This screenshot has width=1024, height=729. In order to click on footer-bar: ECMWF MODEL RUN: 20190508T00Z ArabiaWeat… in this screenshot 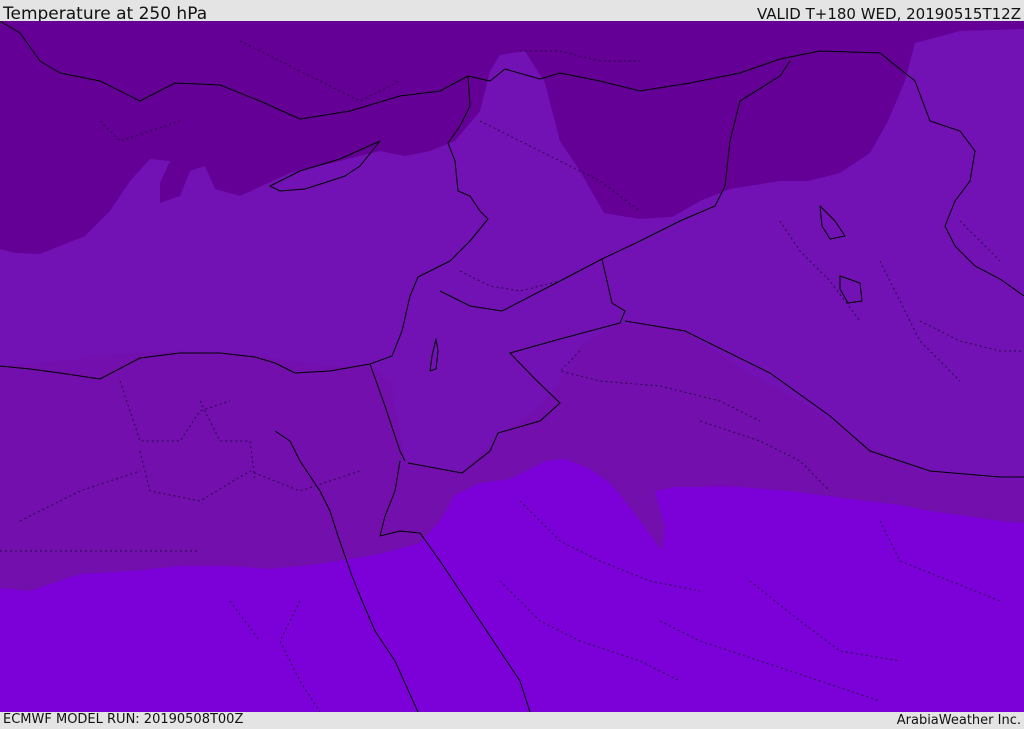, I will do `click(512, 720)`.